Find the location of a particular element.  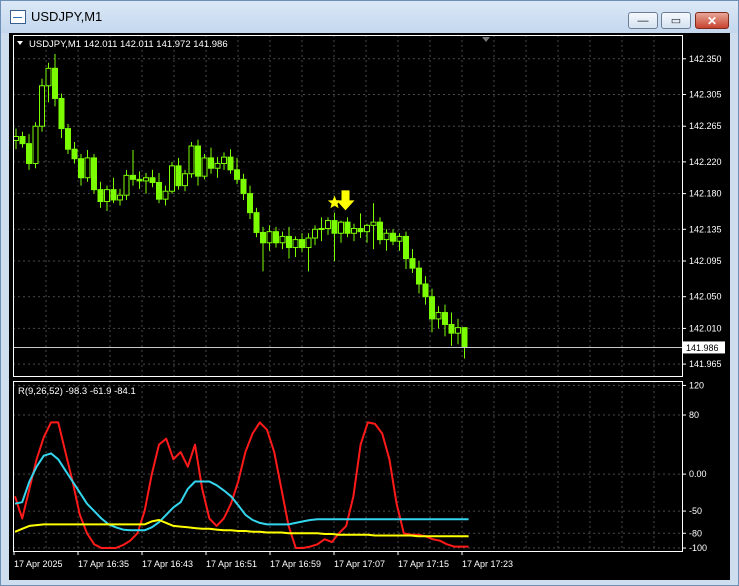

time-label: 17 Apr 16:35 is located at coordinates (103, 564).